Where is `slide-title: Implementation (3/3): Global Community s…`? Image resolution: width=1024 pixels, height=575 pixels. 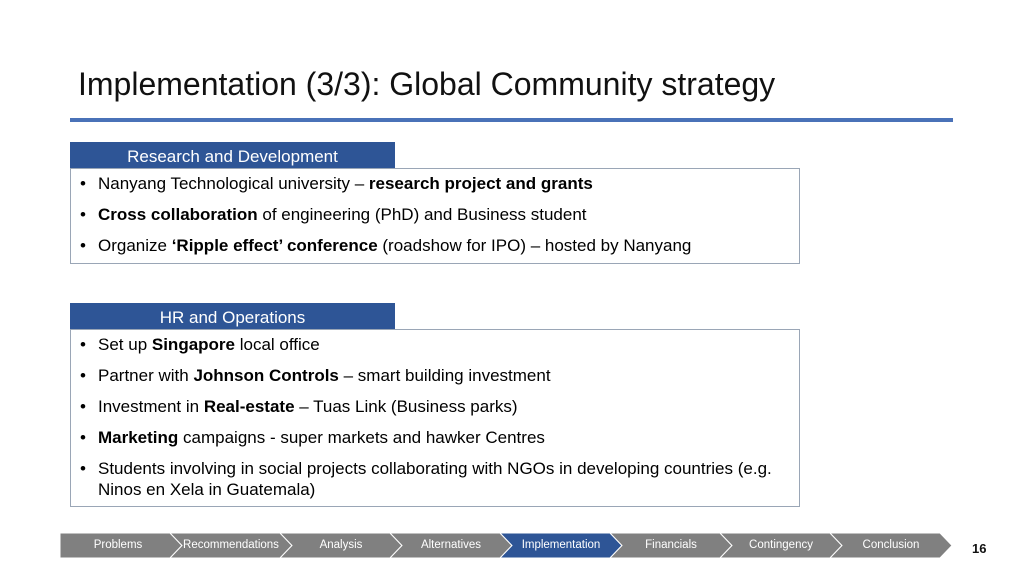
slide-title: Implementation (3/3): Global Community s… is located at coordinates (427, 84).